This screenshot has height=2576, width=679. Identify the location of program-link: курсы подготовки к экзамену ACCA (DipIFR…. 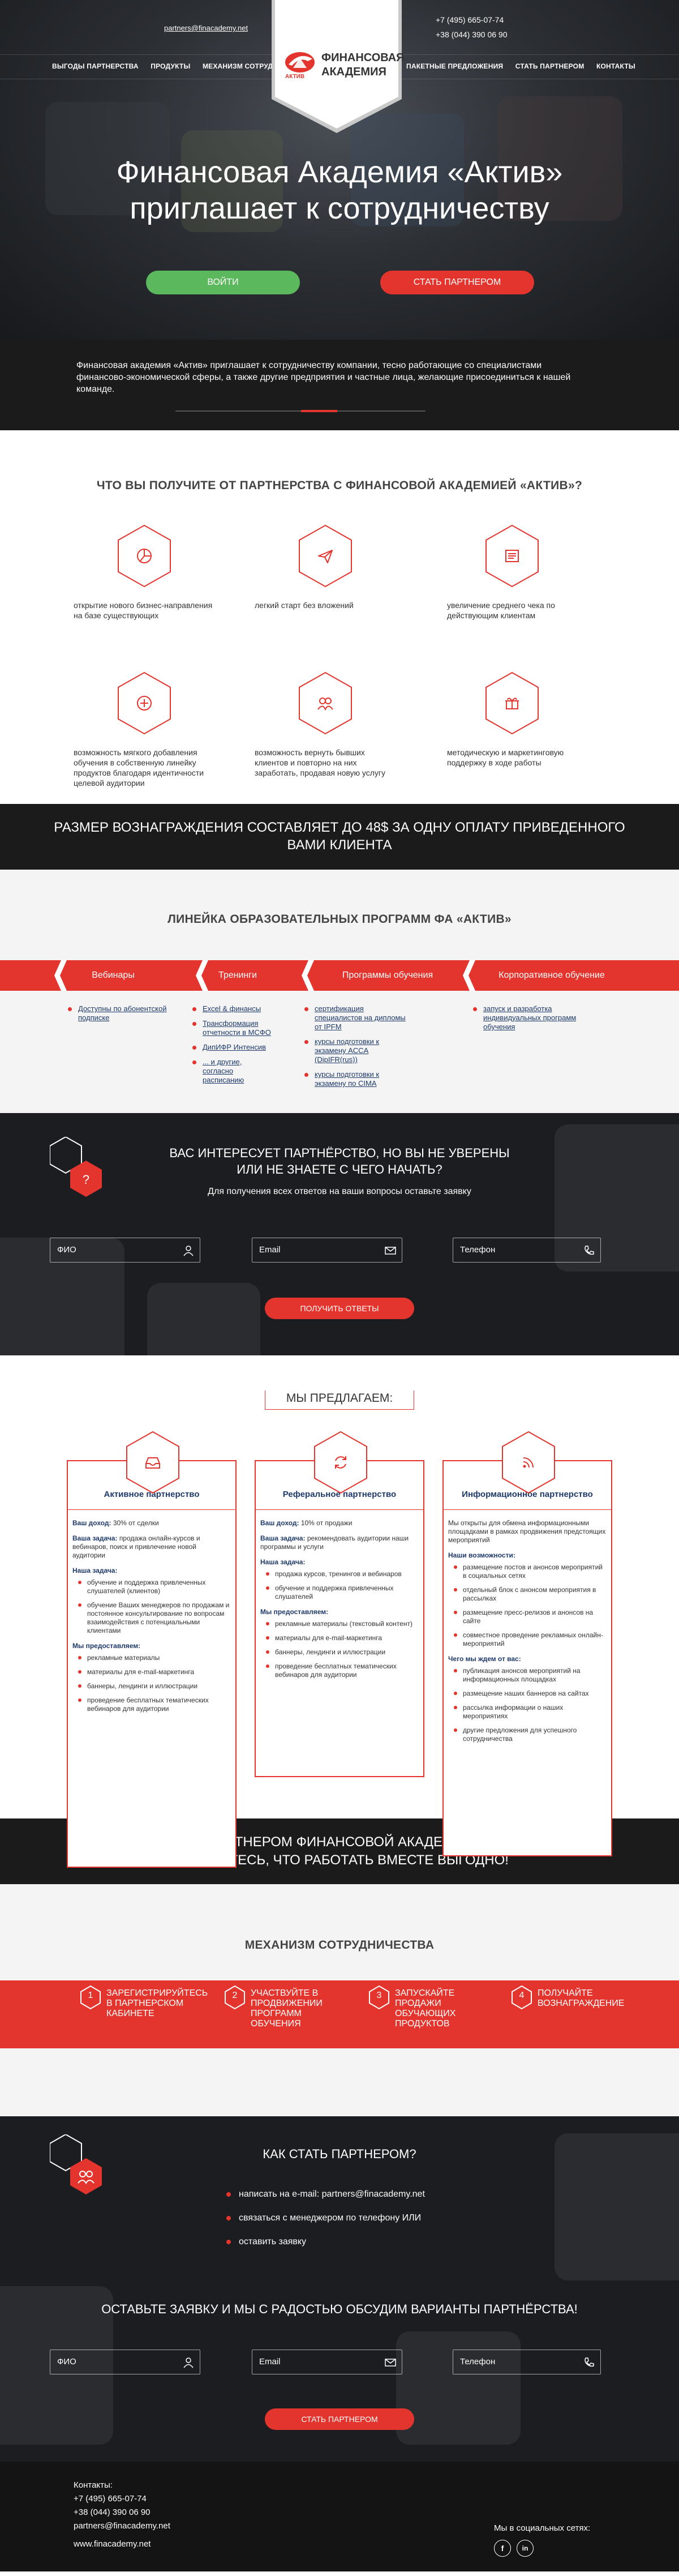
(358, 1050).